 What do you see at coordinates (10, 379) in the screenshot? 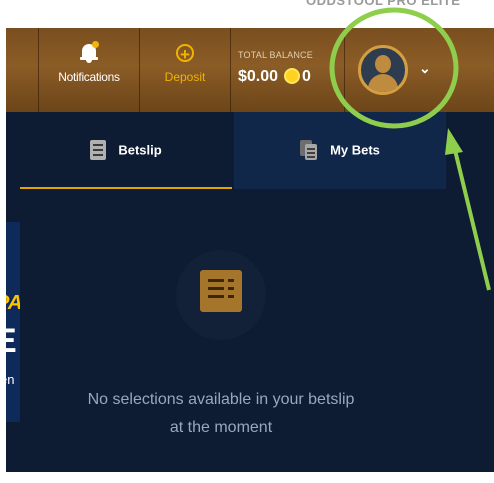
I see `promo-text: en` at bounding box center [10, 379].